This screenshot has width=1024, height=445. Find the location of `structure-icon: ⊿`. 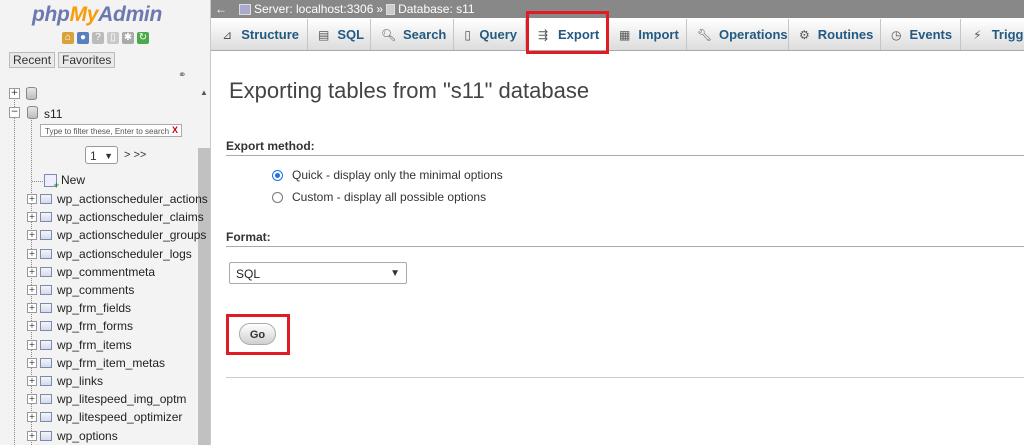

structure-icon: ⊿ is located at coordinates (227, 34).